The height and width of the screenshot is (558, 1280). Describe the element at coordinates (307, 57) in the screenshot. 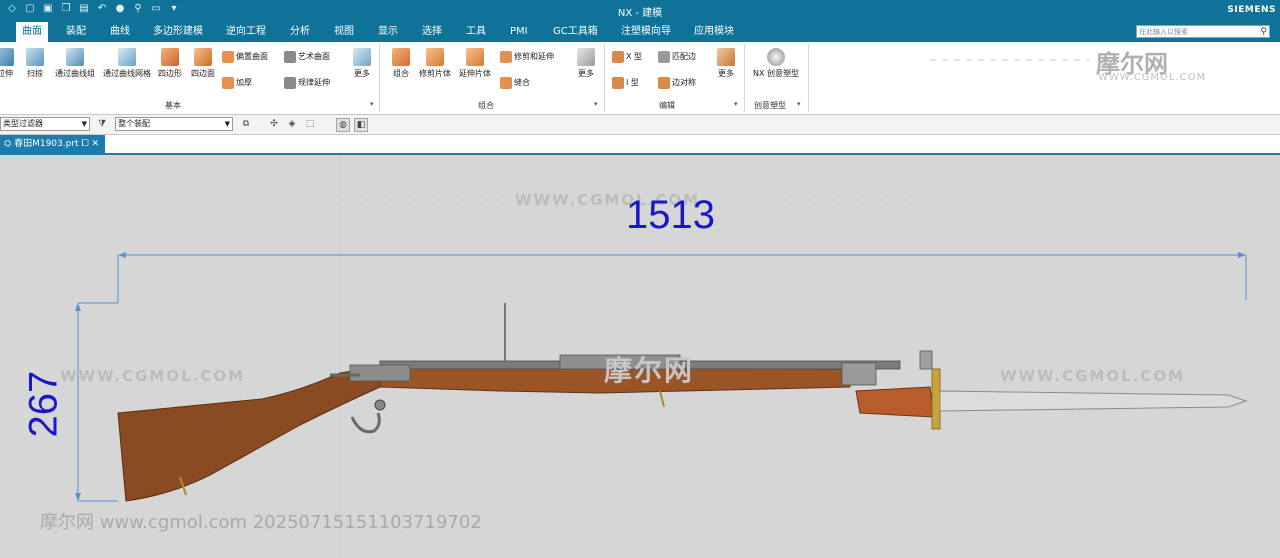

I see `studio-surface-button: 艺术曲面` at that location.